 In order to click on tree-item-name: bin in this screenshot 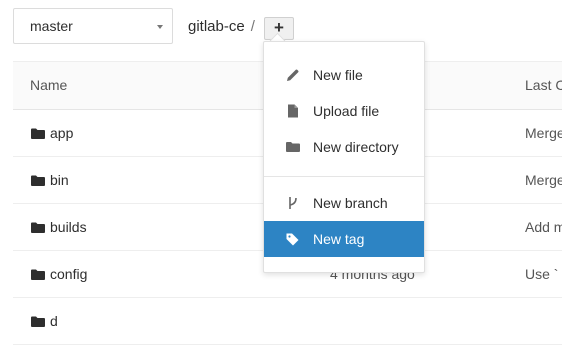, I will do `click(50, 180)`.